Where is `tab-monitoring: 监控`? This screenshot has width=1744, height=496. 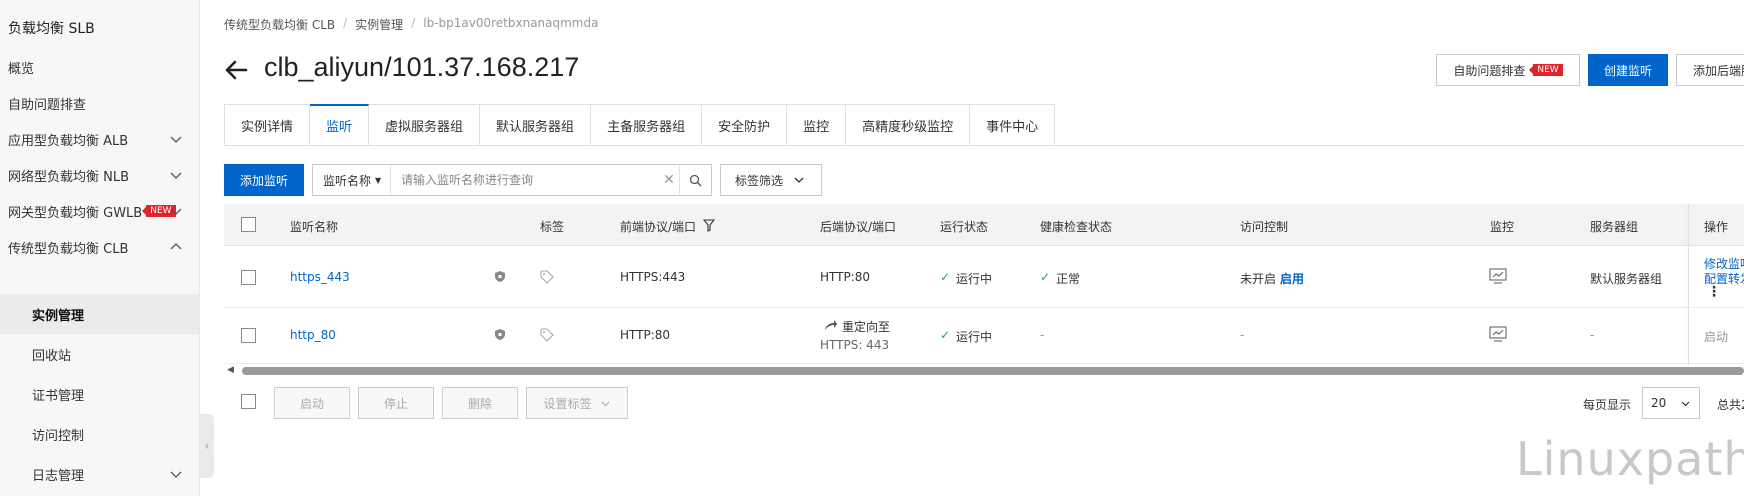
tab-monitoring: 监控 is located at coordinates (817, 125).